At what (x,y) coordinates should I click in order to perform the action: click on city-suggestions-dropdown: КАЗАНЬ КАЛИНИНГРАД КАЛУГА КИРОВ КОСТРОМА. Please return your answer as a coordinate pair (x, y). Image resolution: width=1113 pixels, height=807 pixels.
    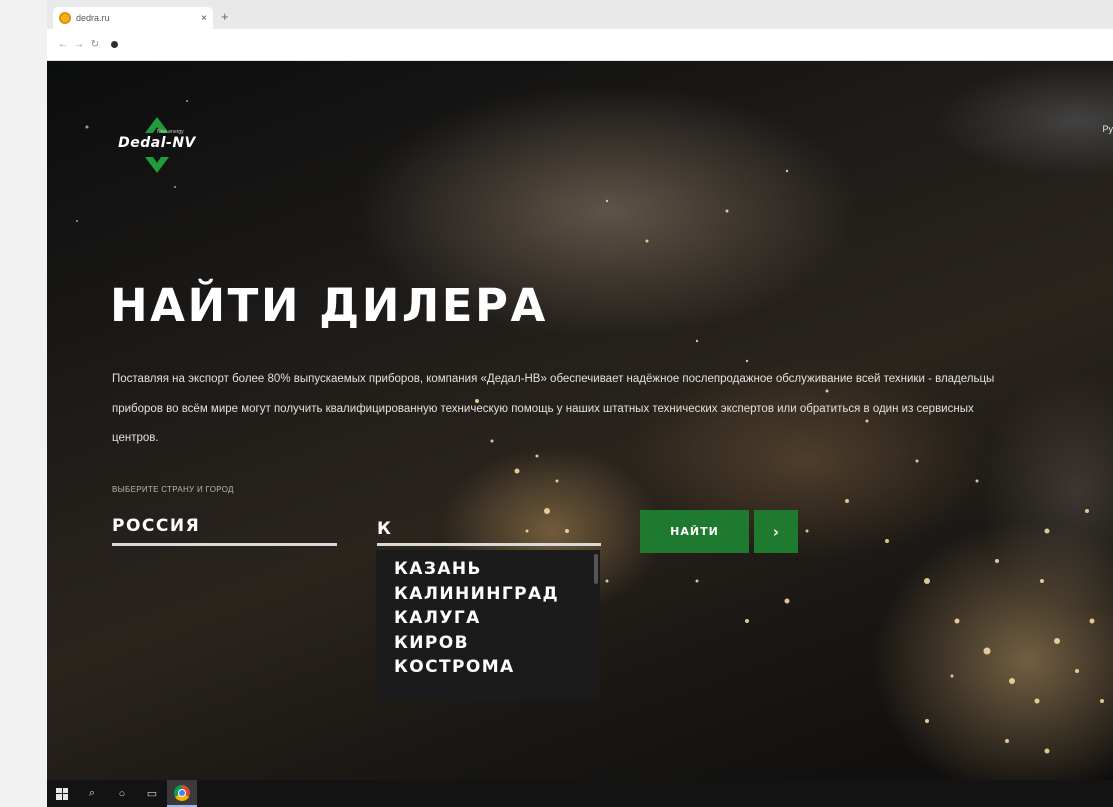
    Looking at the image, I should click on (488, 625).